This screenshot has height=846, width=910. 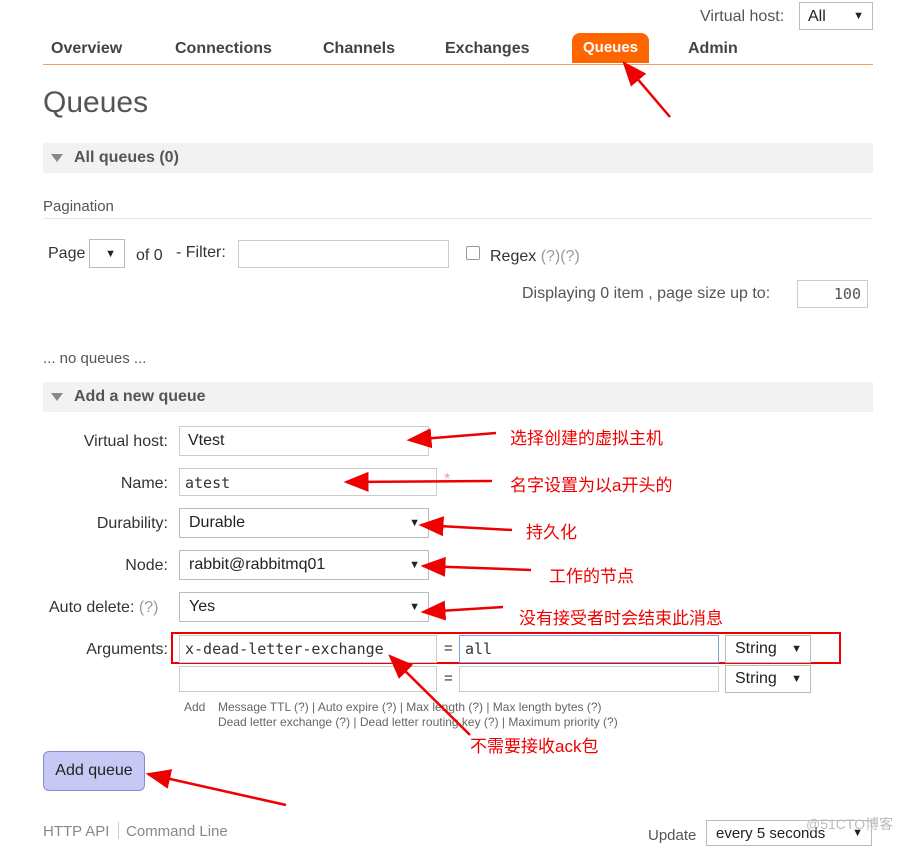 I want to click on regex-help-link: (?)(?), so click(x=560, y=256).